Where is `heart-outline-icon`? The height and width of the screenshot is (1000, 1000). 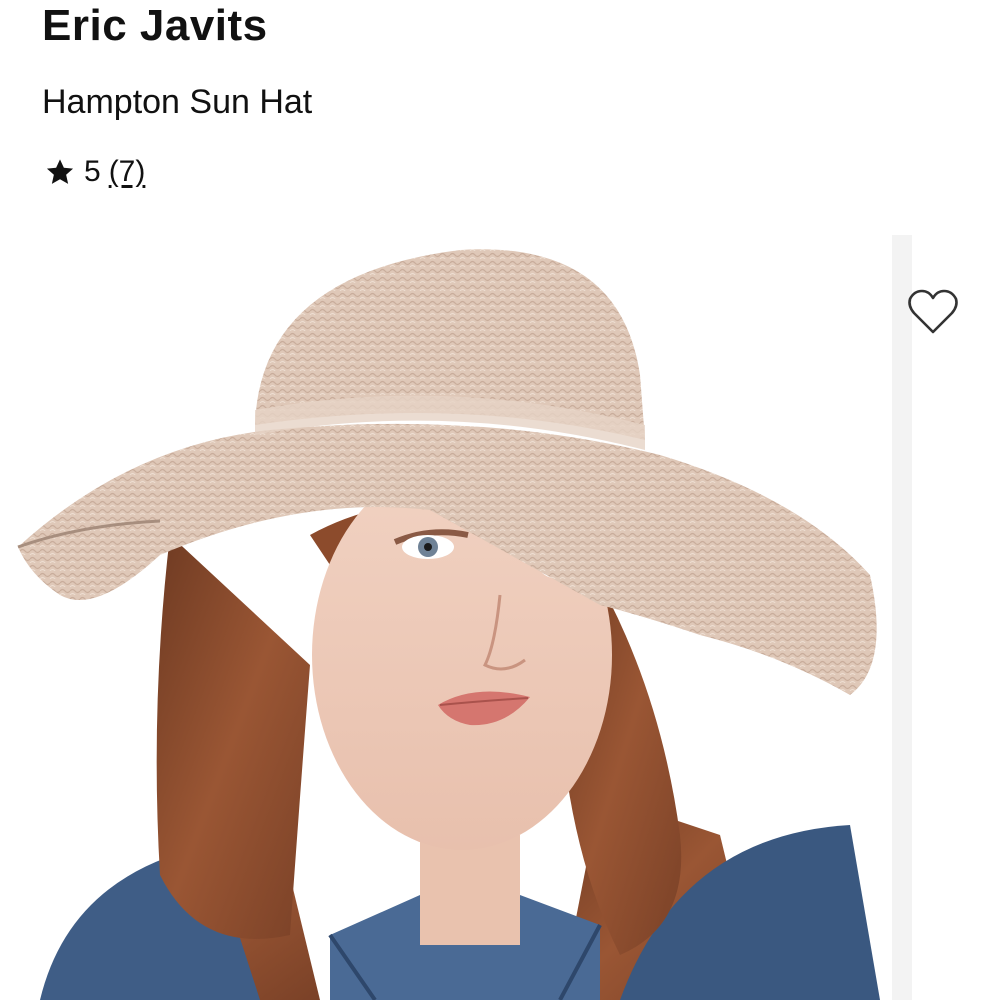 heart-outline-icon is located at coordinates (933, 314).